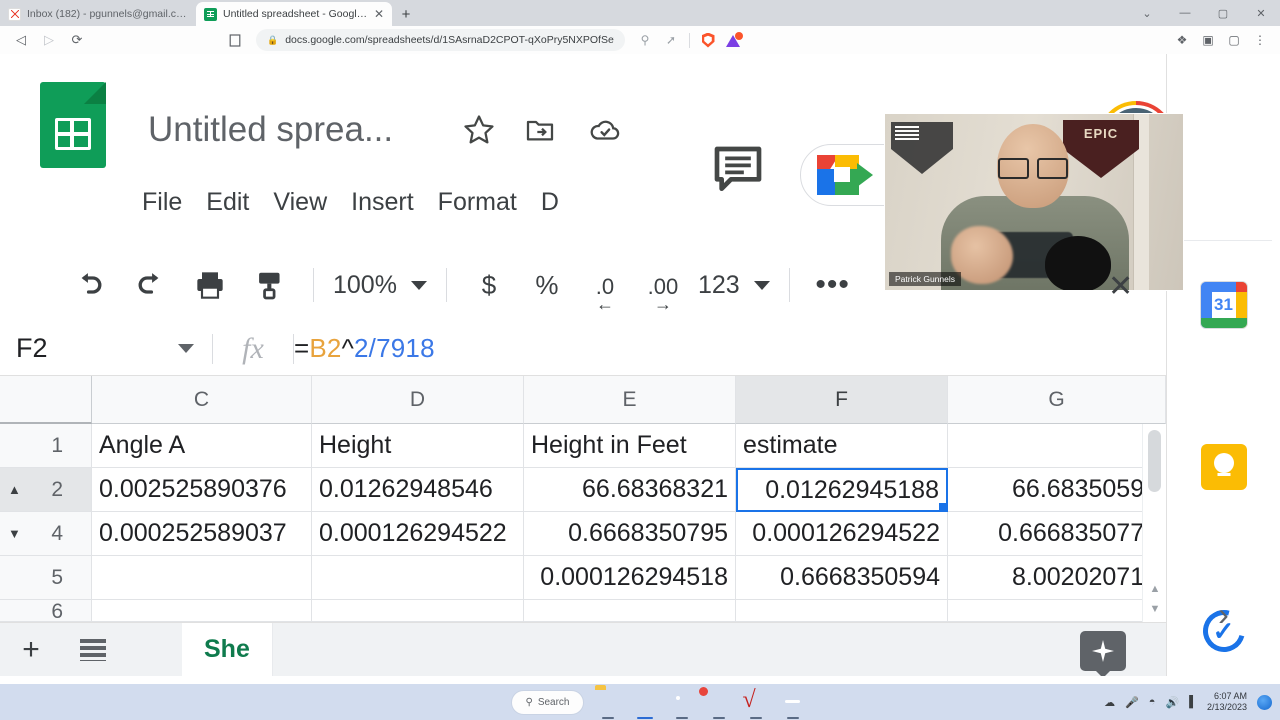 This screenshot has width=1280, height=720. I want to click on taskbar-search: ⚲ Search, so click(547, 702).